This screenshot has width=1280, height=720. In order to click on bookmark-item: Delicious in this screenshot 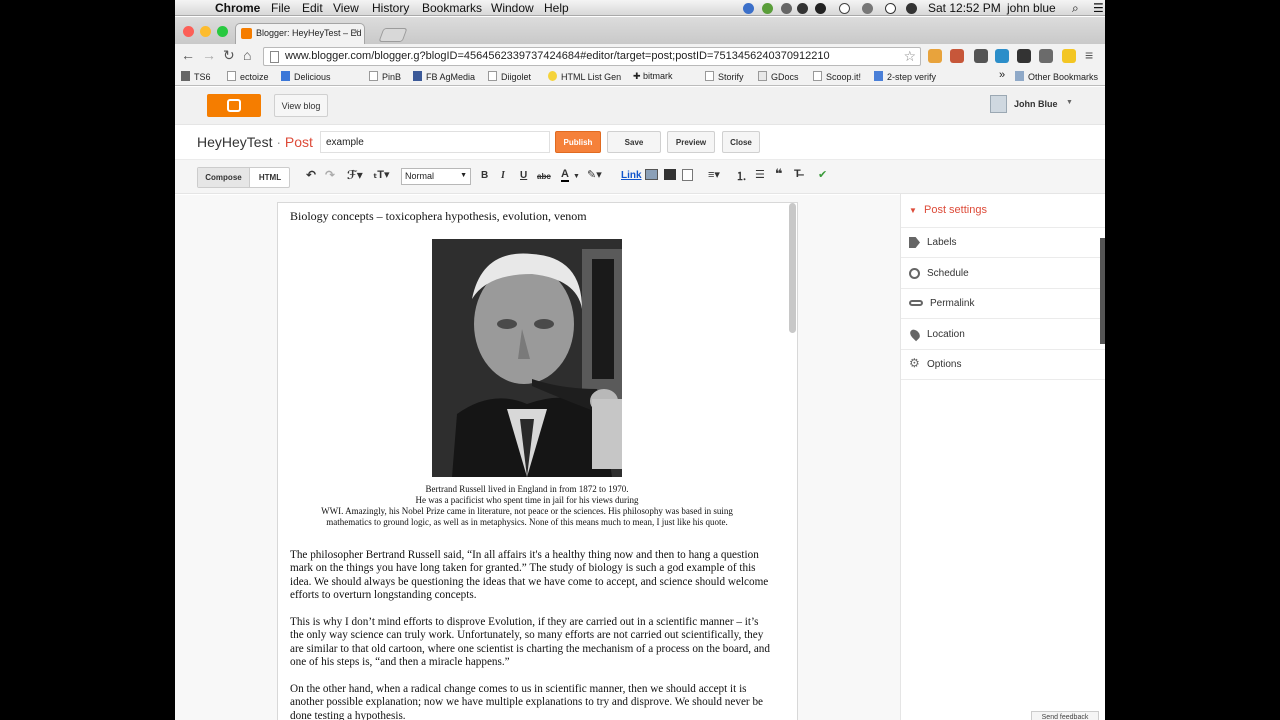, I will do `click(306, 76)`.